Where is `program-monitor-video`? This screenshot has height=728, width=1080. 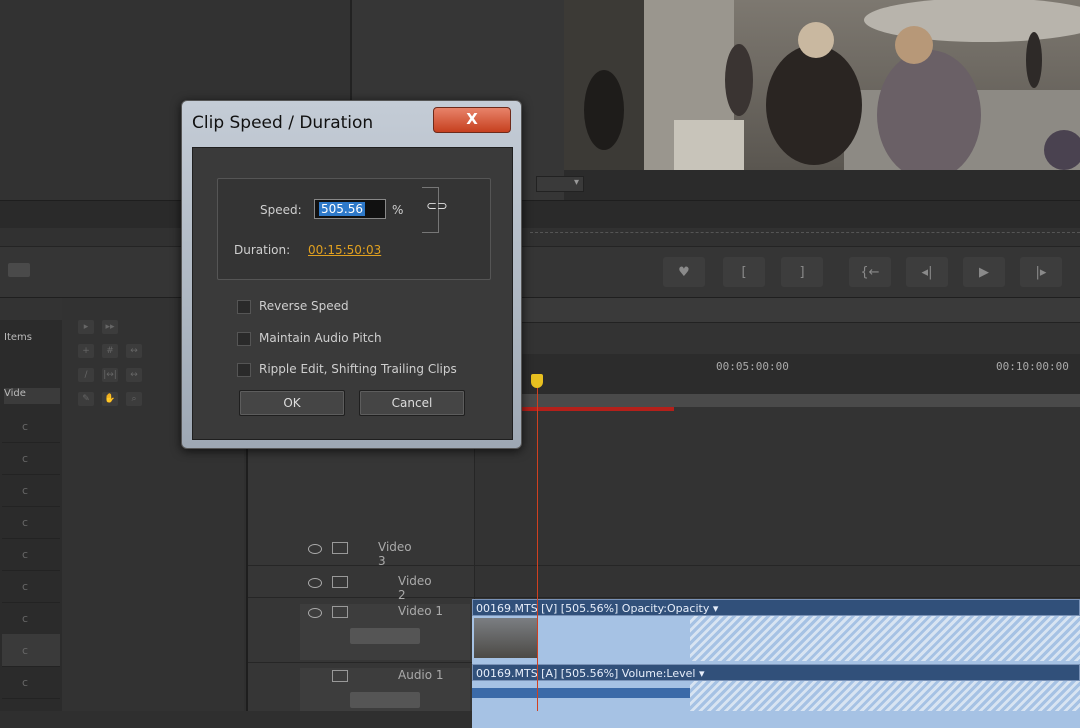
program-monitor-video is located at coordinates (822, 85).